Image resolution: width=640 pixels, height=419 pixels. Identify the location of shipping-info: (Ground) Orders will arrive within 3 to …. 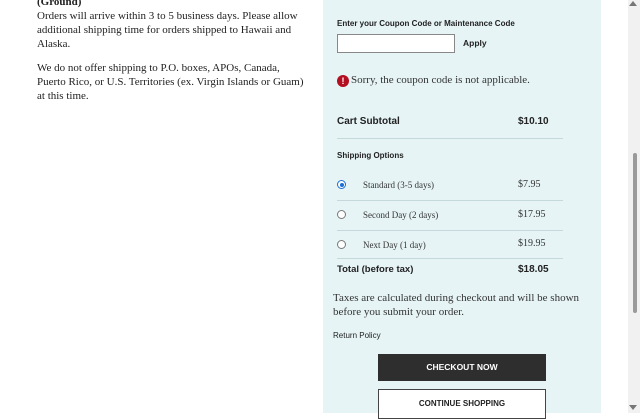
(172, 56).